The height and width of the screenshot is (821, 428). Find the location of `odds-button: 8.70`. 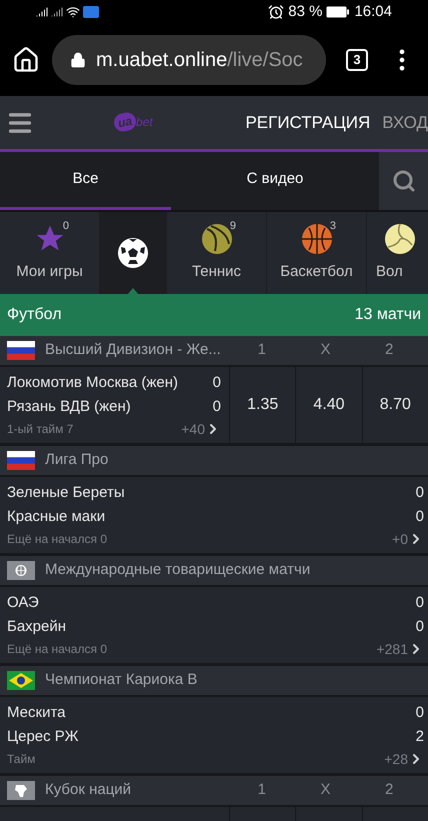

odds-button: 8.70 is located at coordinates (395, 405).